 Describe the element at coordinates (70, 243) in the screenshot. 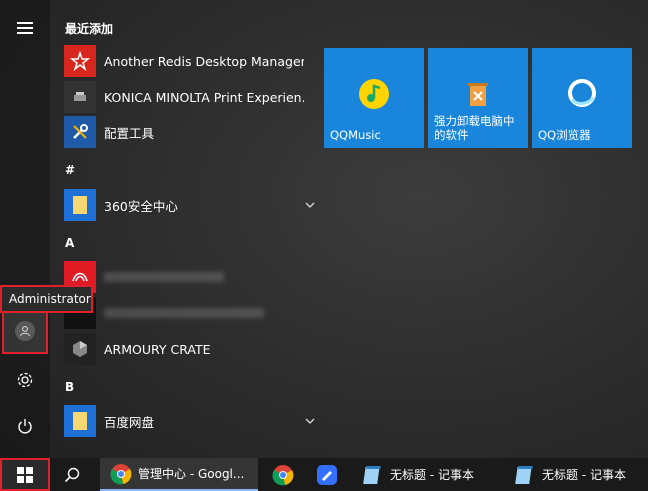

I see `group-header-a: A` at that location.